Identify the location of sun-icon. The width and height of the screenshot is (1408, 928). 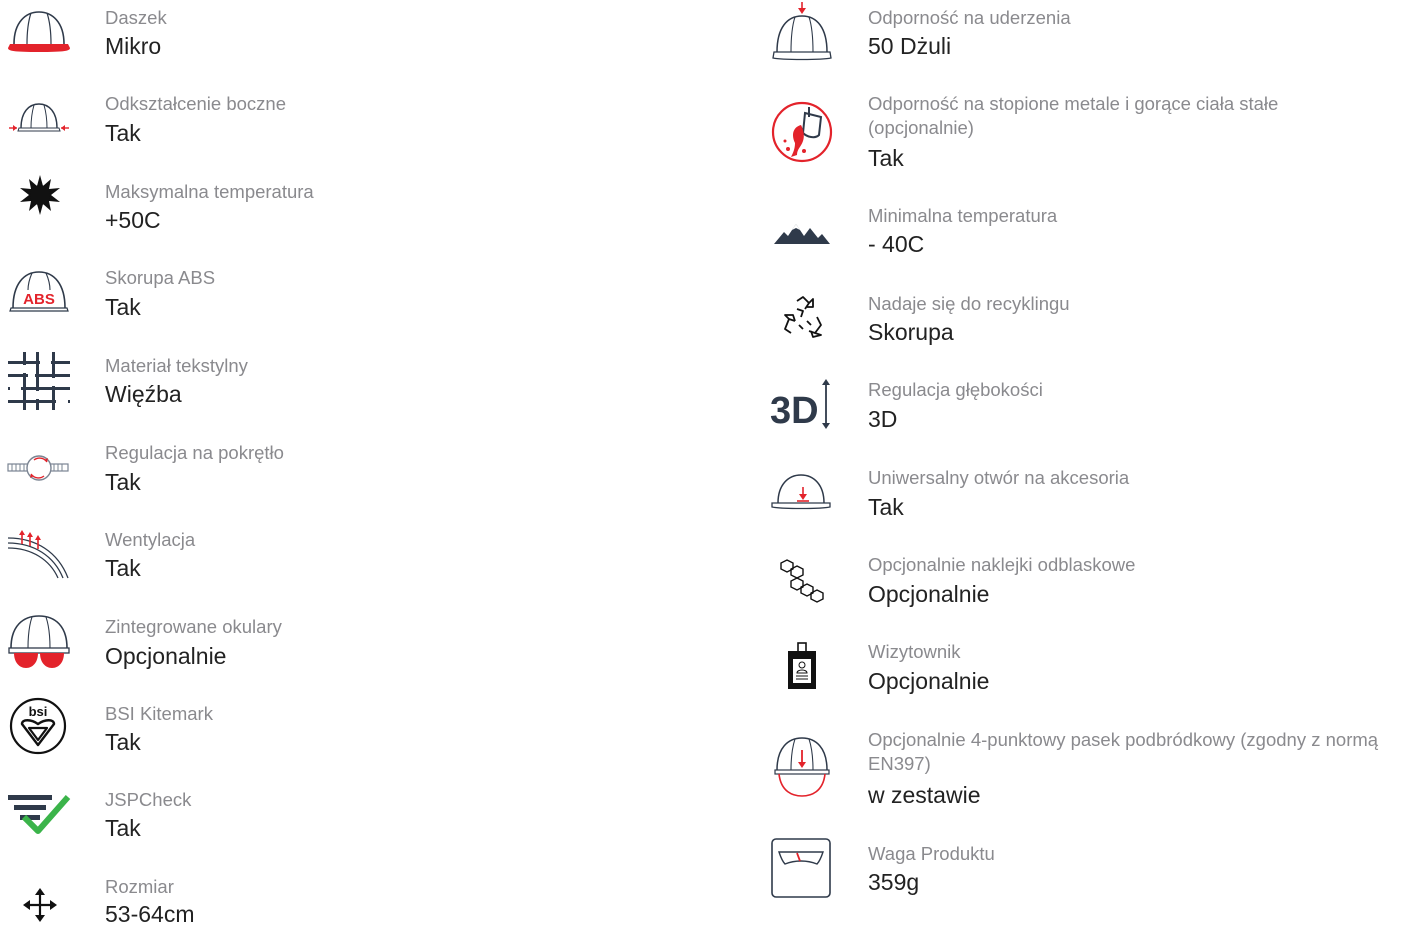
(40, 195).